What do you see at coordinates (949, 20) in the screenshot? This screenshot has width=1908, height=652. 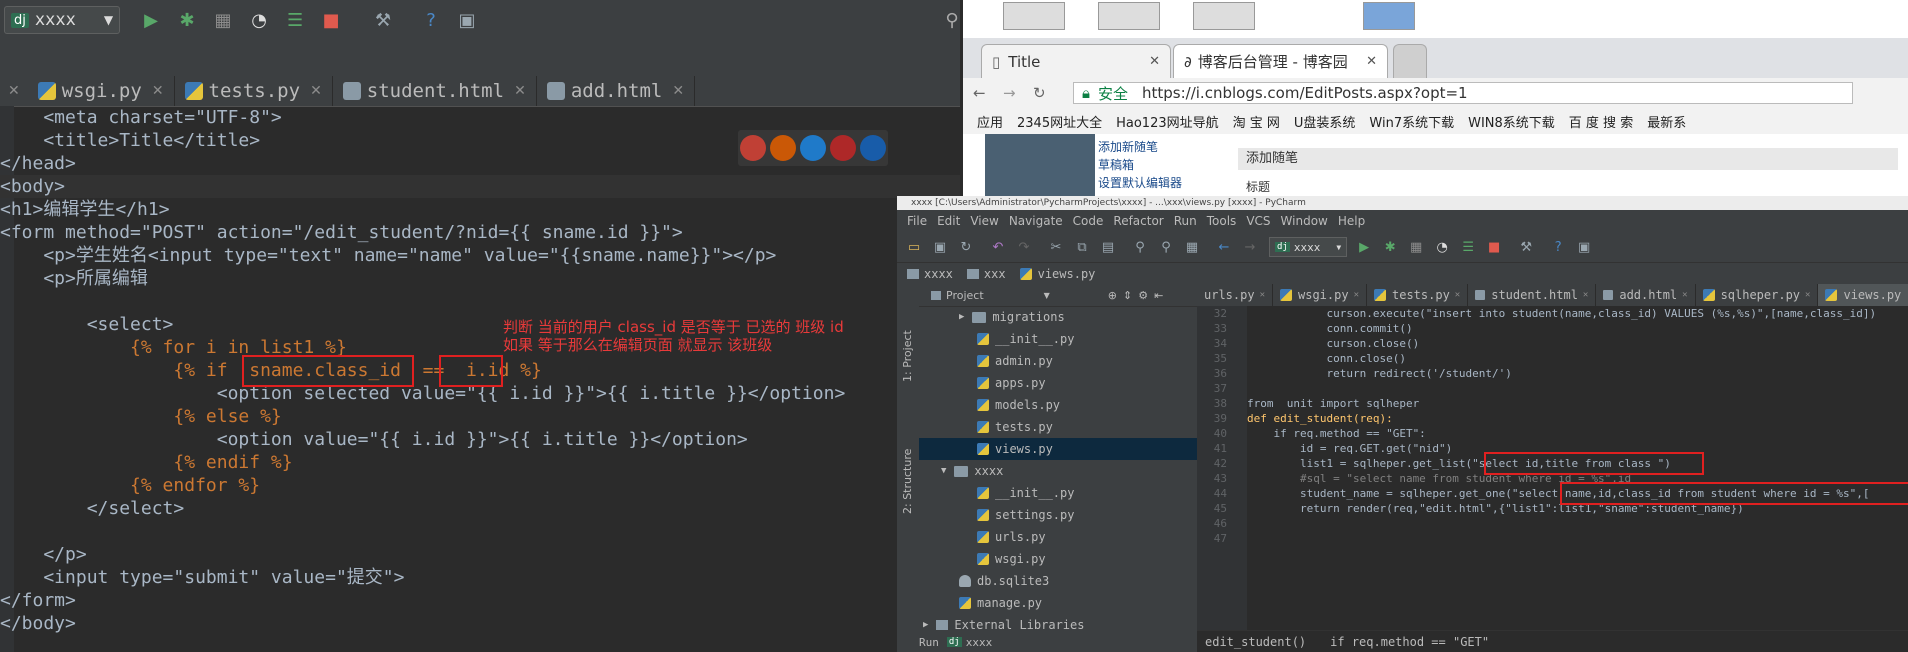 I see `search-icon: ⚲` at bounding box center [949, 20].